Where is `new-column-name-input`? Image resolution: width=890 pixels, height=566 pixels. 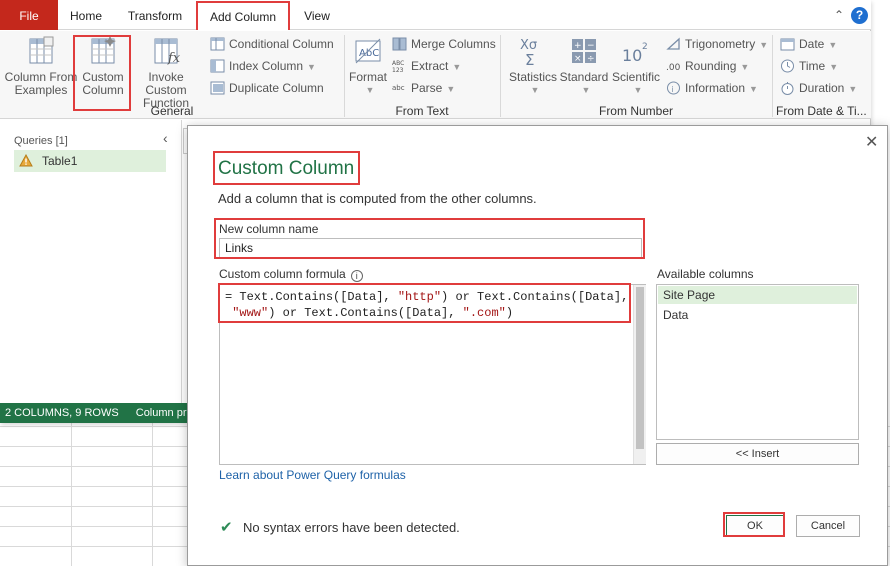 new-column-name-input is located at coordinates (430, 248).